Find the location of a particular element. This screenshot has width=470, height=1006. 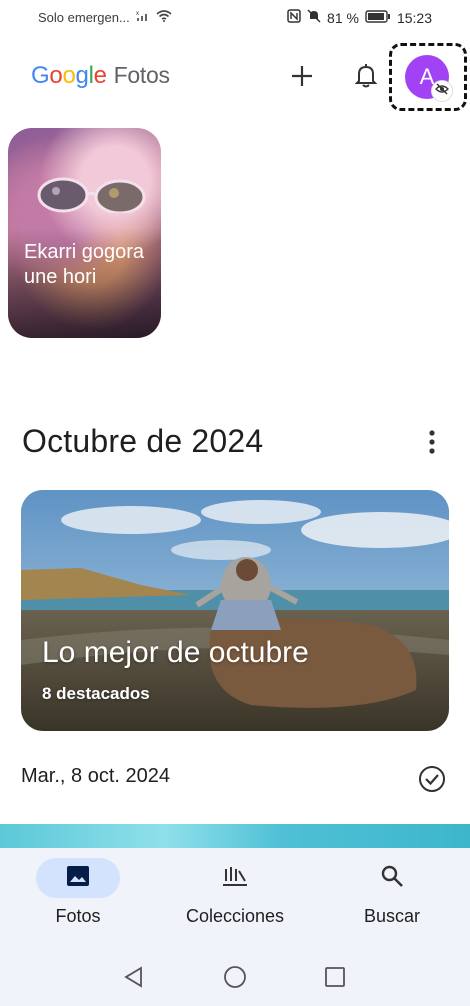

select-day-button is located at coordinates (432, 779).